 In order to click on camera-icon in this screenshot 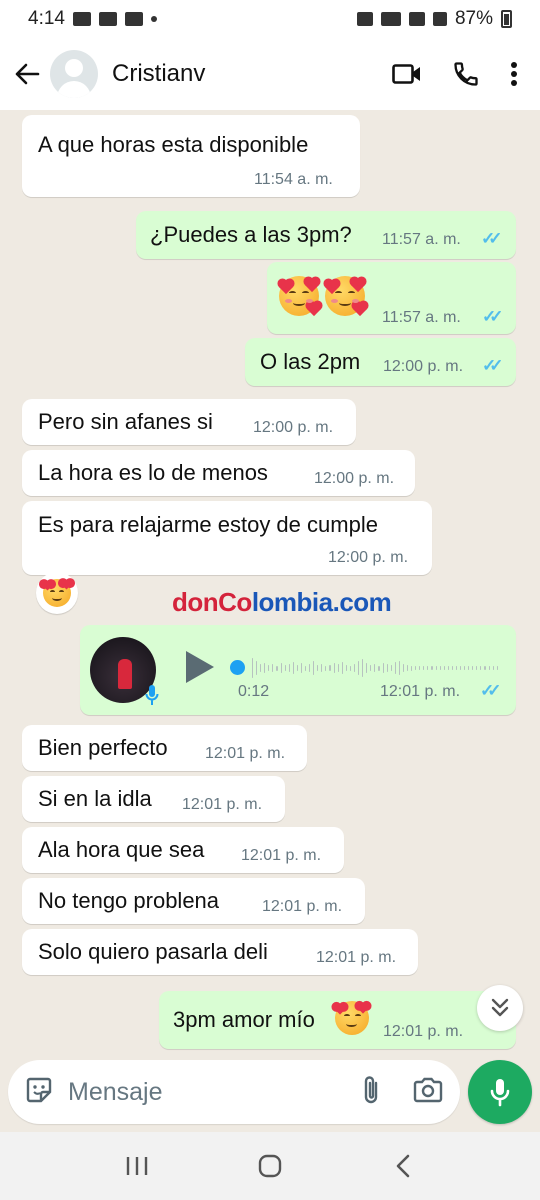, I will do `click(428, 1092)`.